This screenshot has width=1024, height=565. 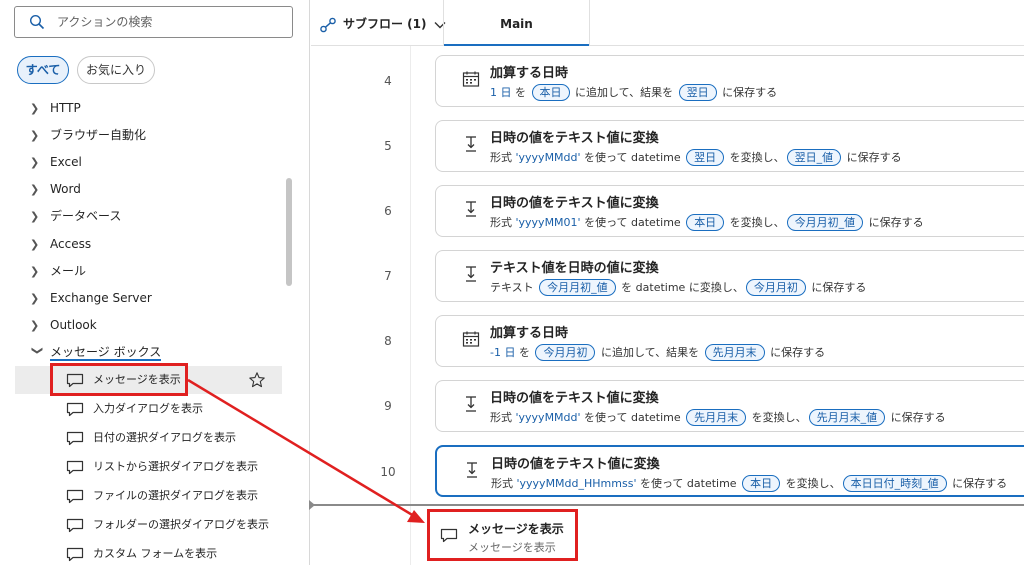 I want to click on search-input, so click(x=167, y=22).